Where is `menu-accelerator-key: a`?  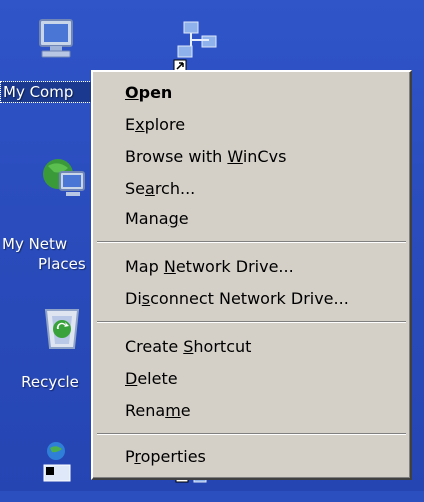 menu-accelerator-key: a is located at coordinates (150, 188).